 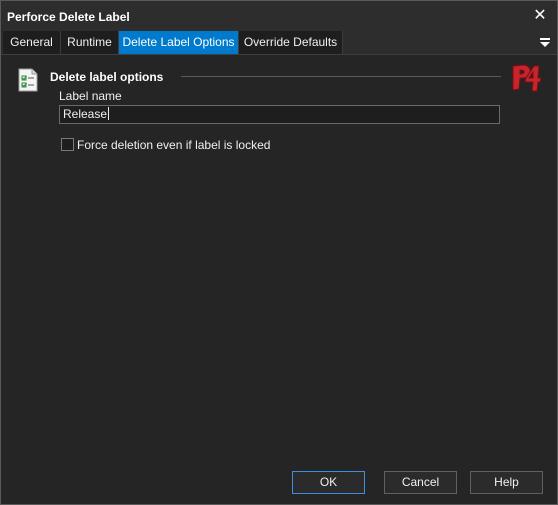 What do you see at coordinates (32, 42) in the screenshot?
I see `tab-general: General` at bounding box center [32, 42].